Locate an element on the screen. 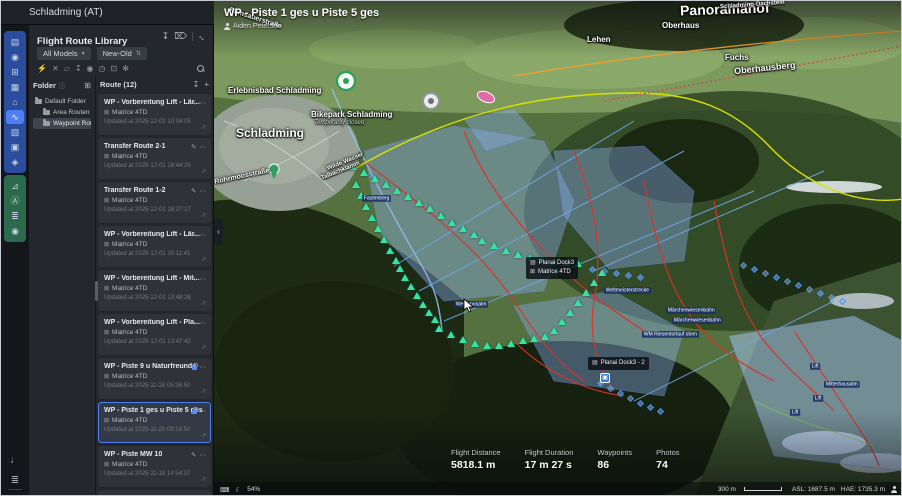  delete-icon: ⌦ is located at coordinates (180, 36).